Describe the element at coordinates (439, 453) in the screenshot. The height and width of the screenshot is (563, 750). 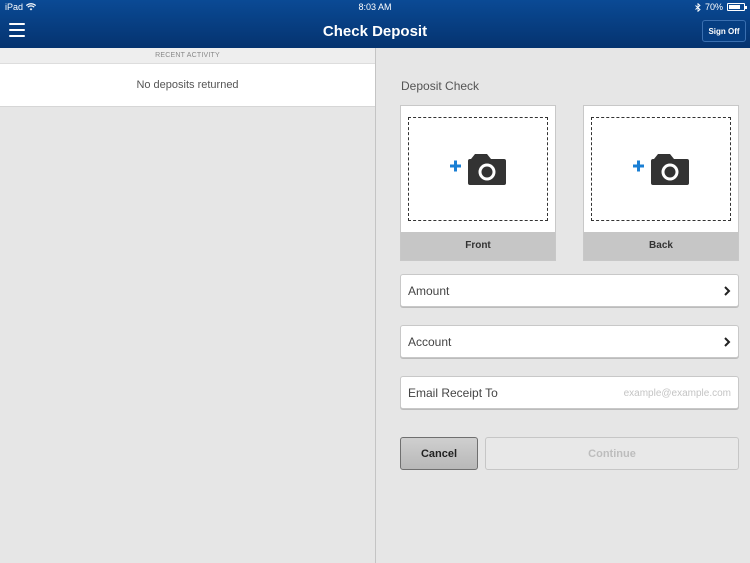
I see `cancel-button: Cancel` at that location.